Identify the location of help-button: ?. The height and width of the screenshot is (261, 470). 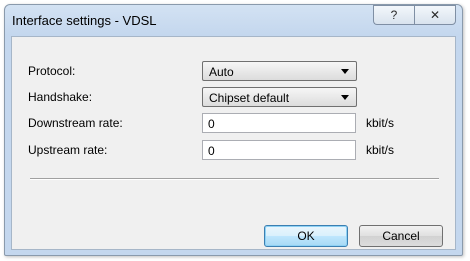
(393, 15).